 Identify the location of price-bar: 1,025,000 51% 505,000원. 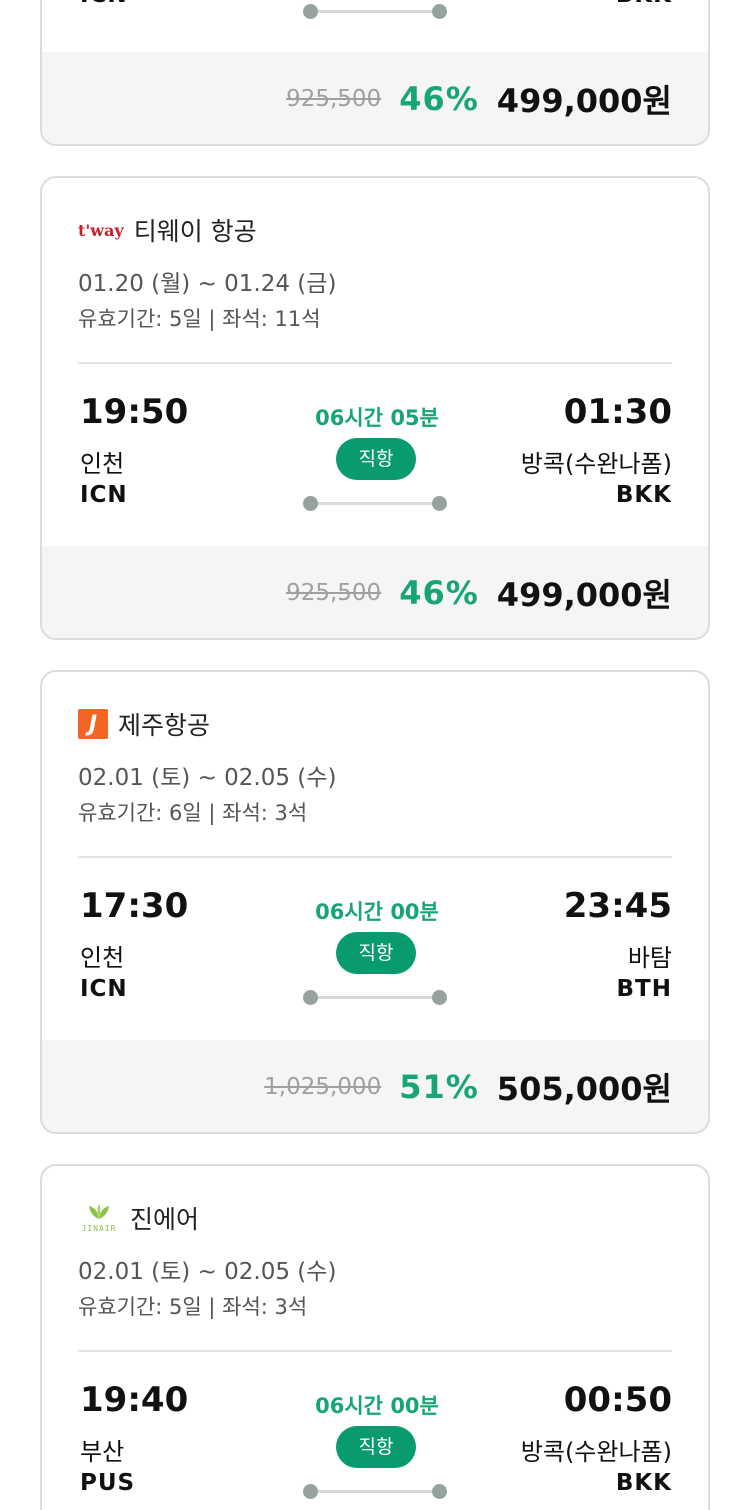
(375, 1086).